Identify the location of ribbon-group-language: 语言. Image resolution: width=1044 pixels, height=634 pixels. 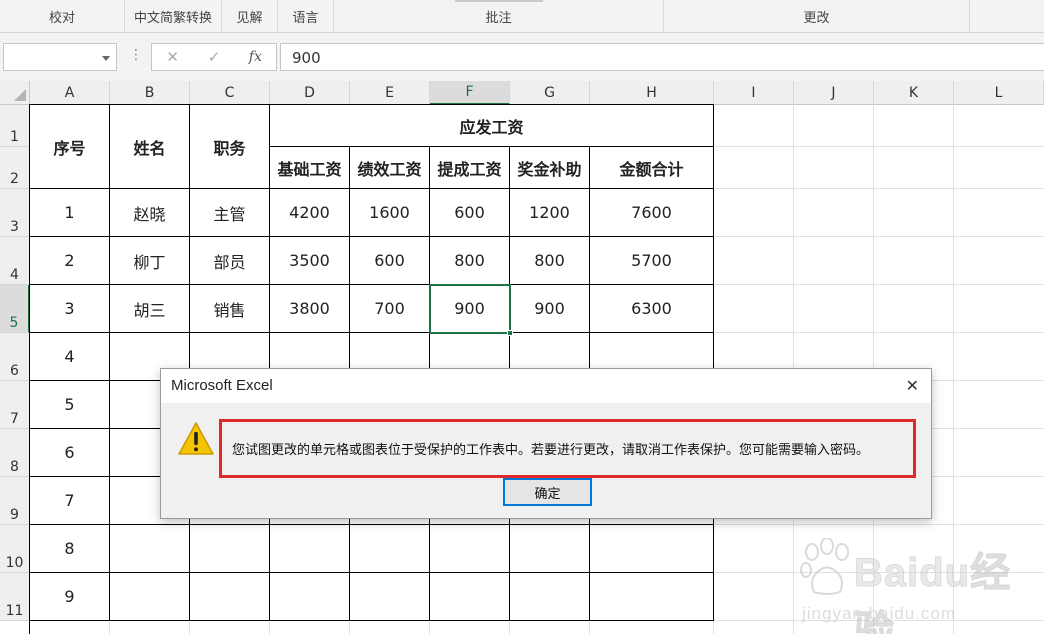
(306, 16).